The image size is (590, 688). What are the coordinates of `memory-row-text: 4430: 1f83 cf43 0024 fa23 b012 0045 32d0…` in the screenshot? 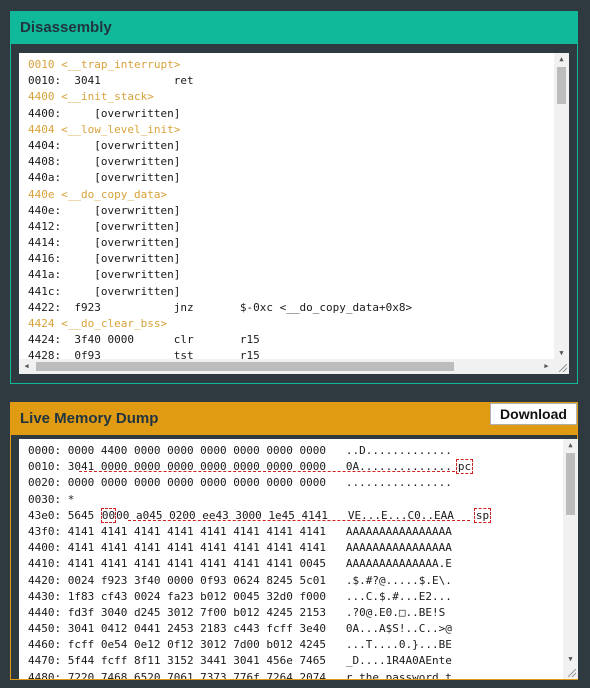 It's located at (240, 596).